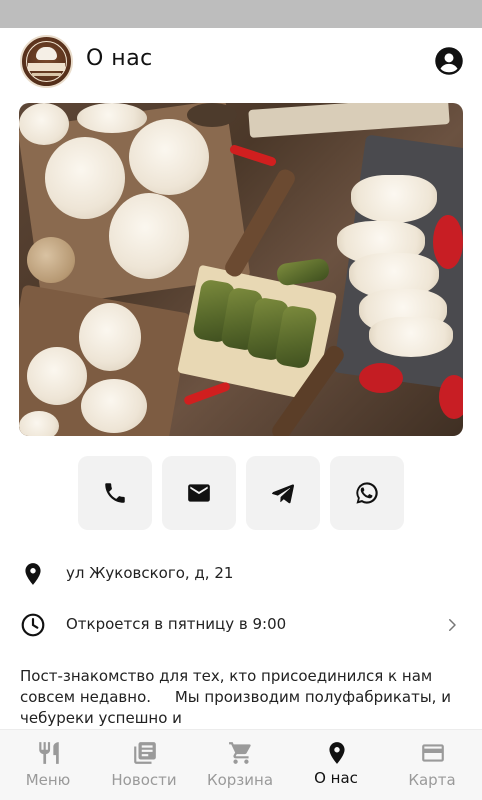 The width and height of the screenshot is (482, 800). I want to click on news-icon, so click(145, 753).